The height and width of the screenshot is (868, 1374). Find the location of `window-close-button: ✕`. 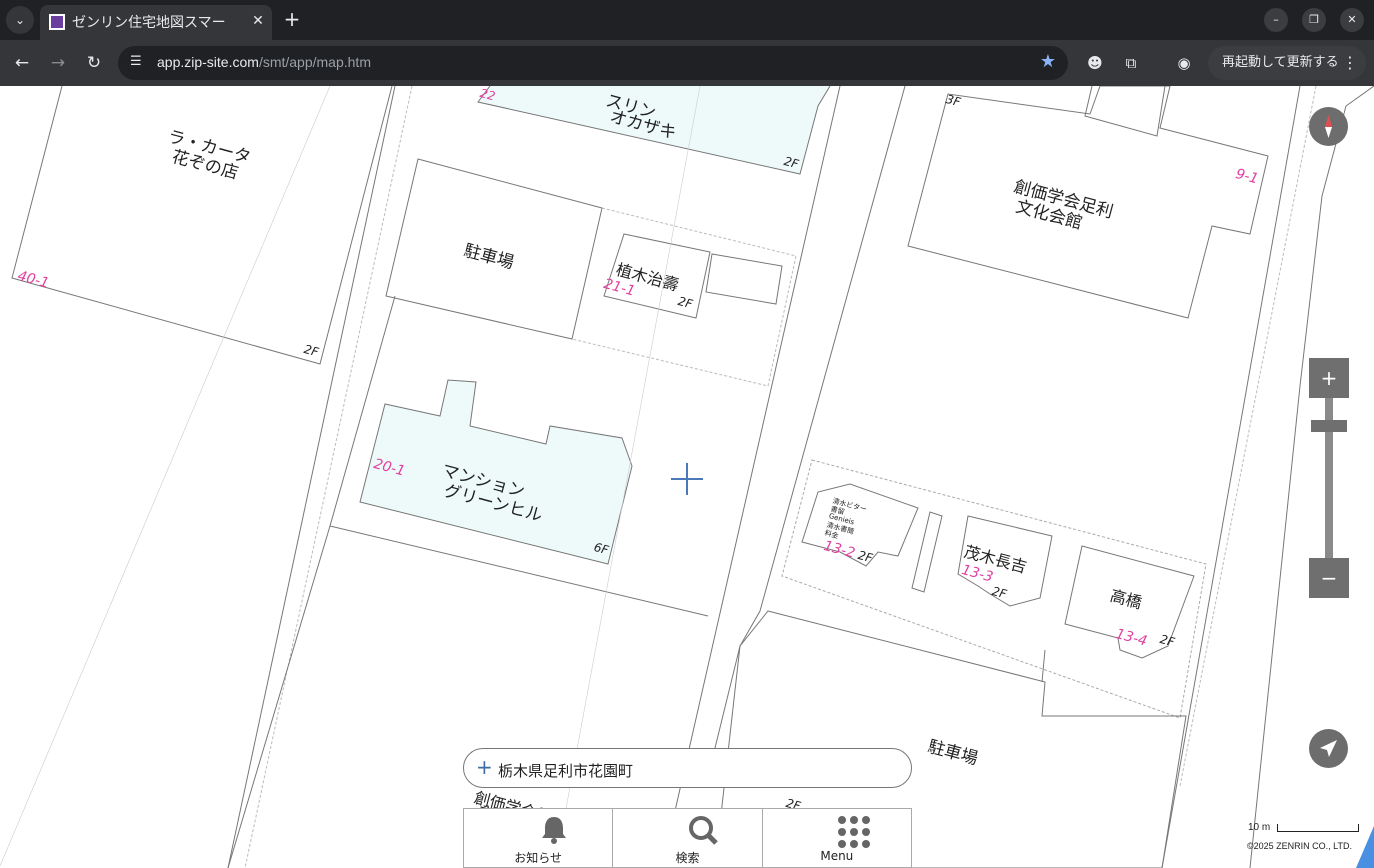

window-close-button: ✕ is located at coordinates (1352, 20).